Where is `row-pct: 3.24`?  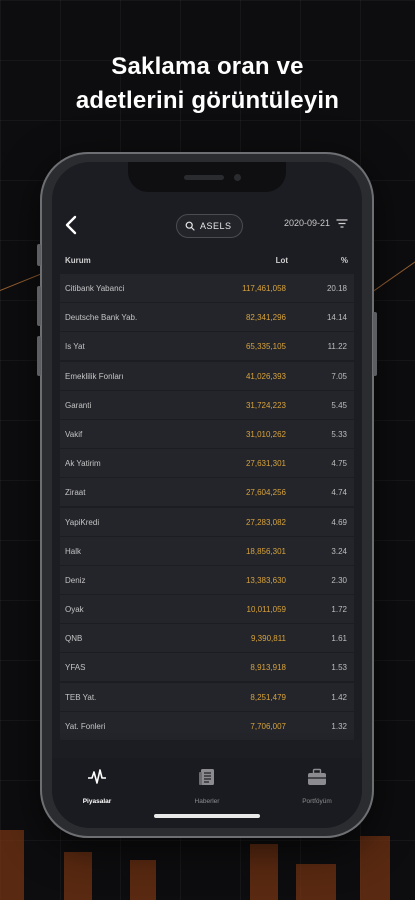 row-pct: 3.24 is located at coordinates (339, 551).